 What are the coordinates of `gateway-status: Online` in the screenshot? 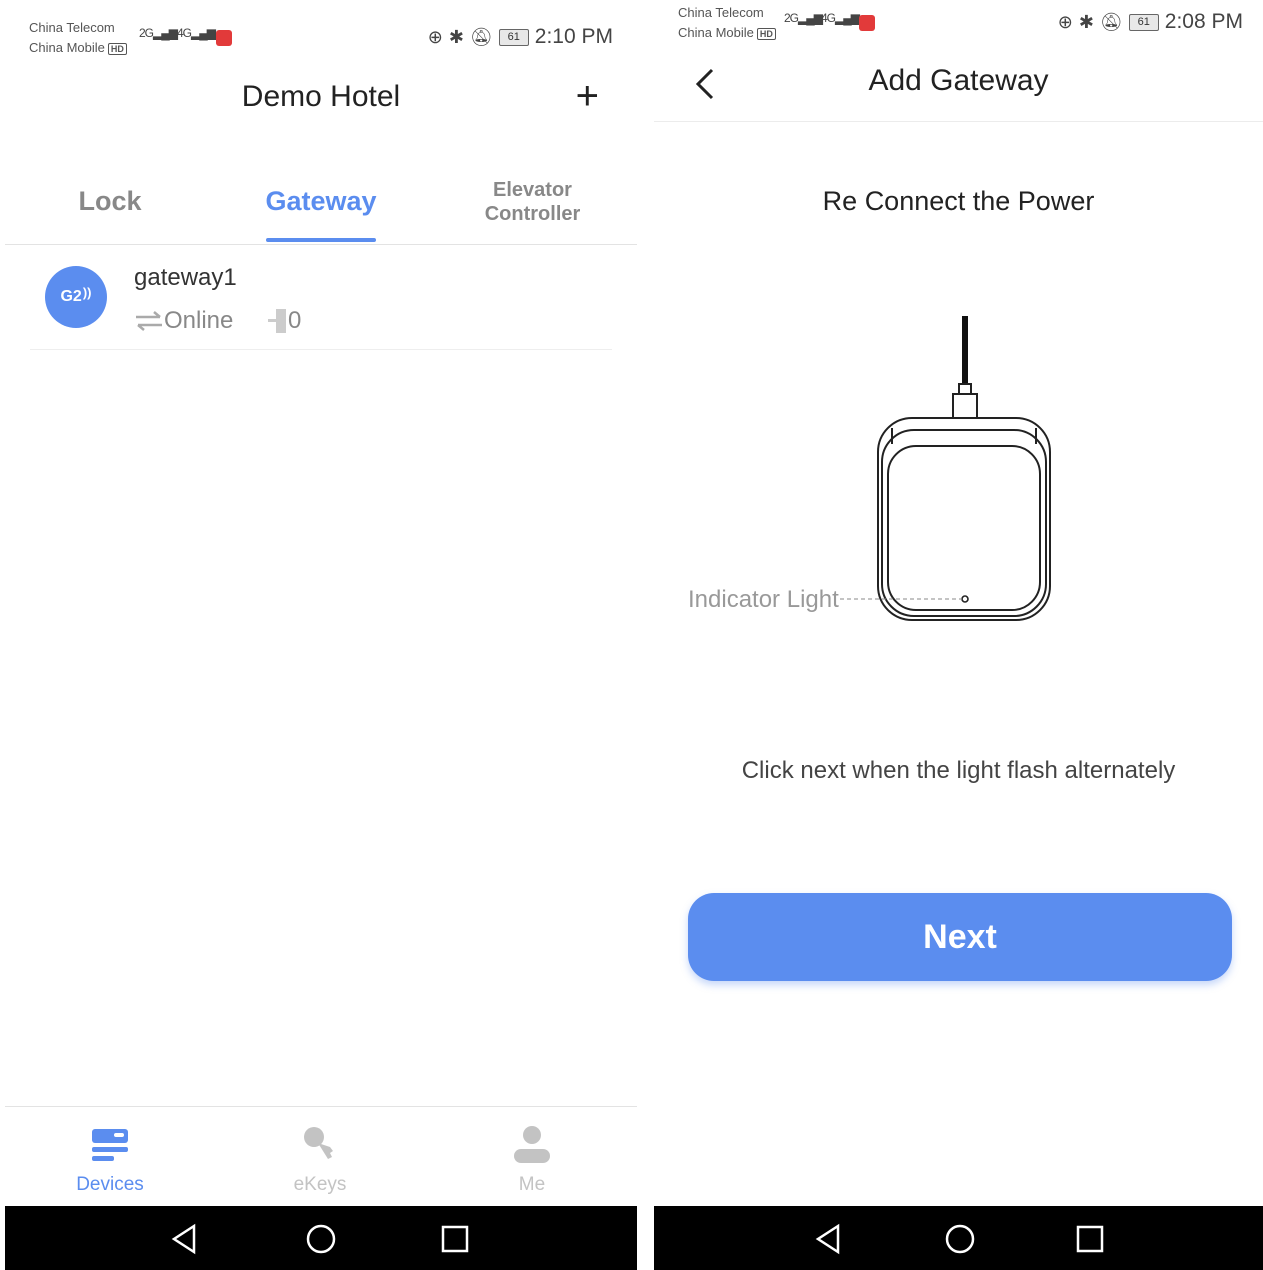 It's located at (183, 321).